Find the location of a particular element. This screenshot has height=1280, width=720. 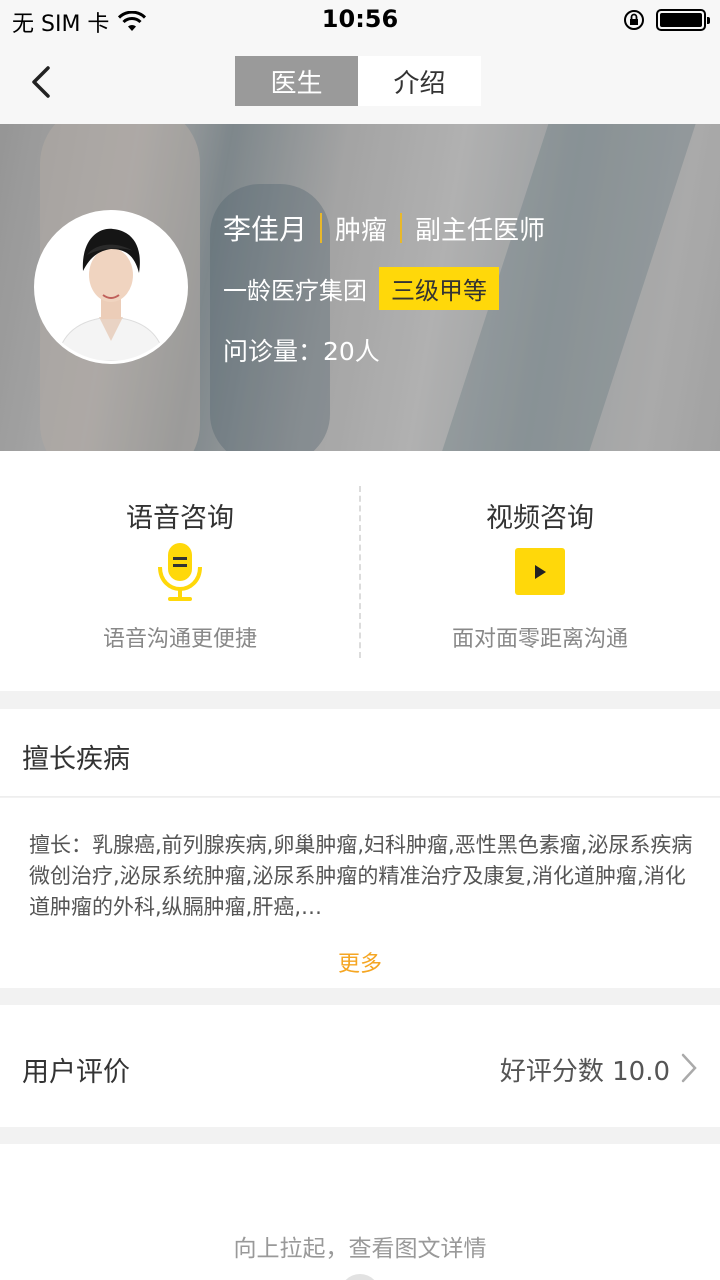

status-right is located at coordinates (666, 20).